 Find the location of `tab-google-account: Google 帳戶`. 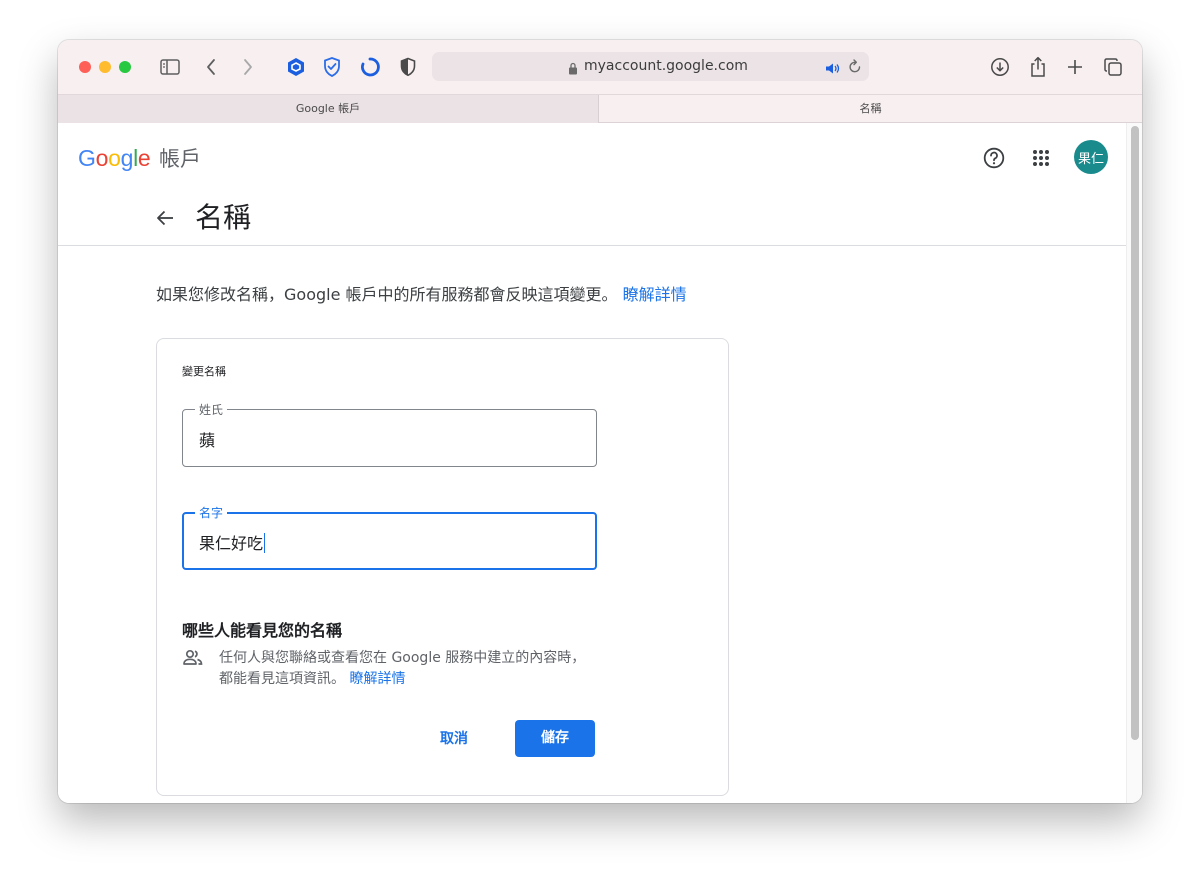

tab-google-account: Google 帳戶 is located at coordinates (328, 109).